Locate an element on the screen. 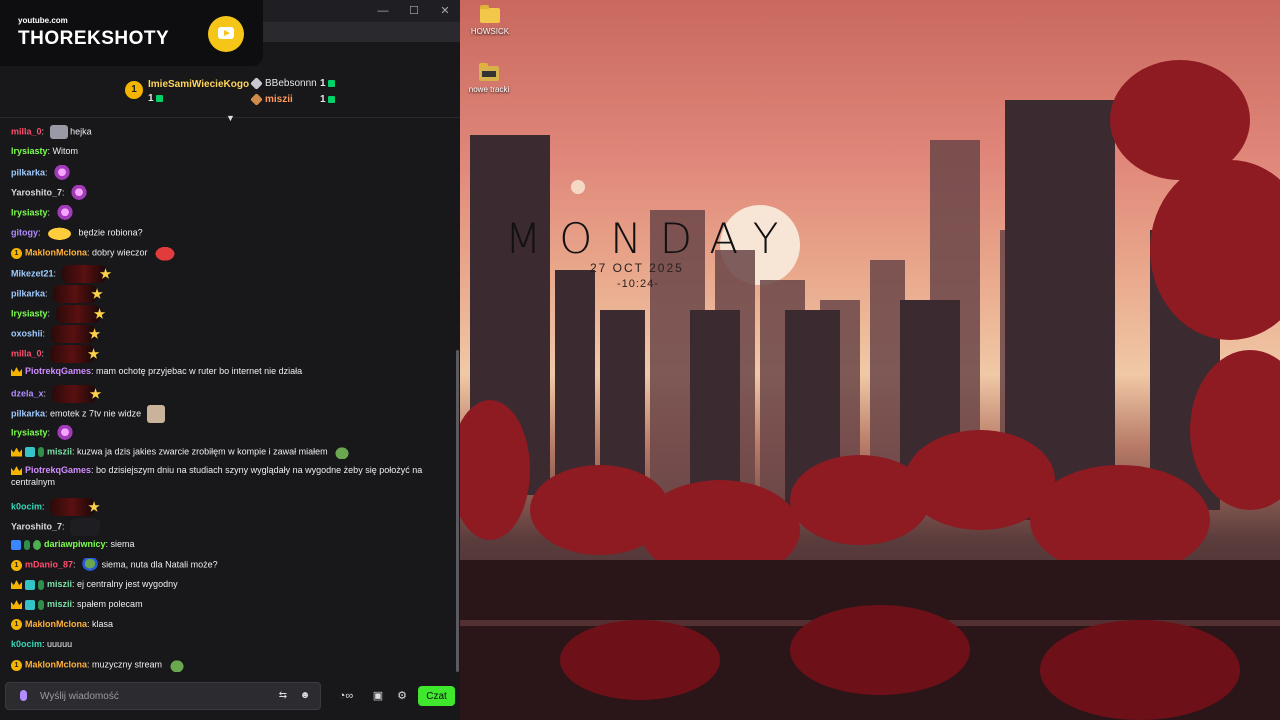 This screenshot has height=720, width=1280. chat-message: 1 MaklonMclona: dobry wieczor is located at coordinates (94, 253).